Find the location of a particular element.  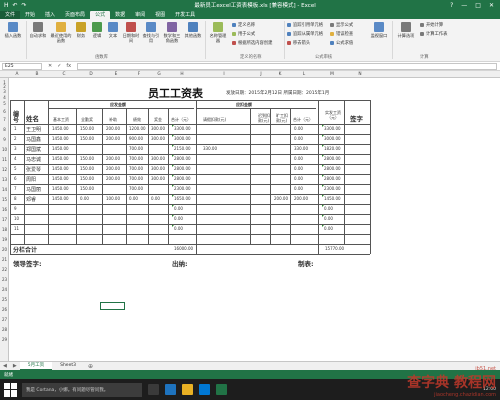

nav-next-icon: ▶ is located at coordinates (15, 366).